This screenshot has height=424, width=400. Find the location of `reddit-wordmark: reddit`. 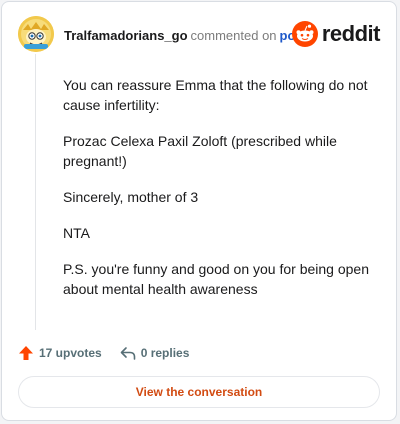

reddit-wordmark: reddit is located at coordinates (351, 33).